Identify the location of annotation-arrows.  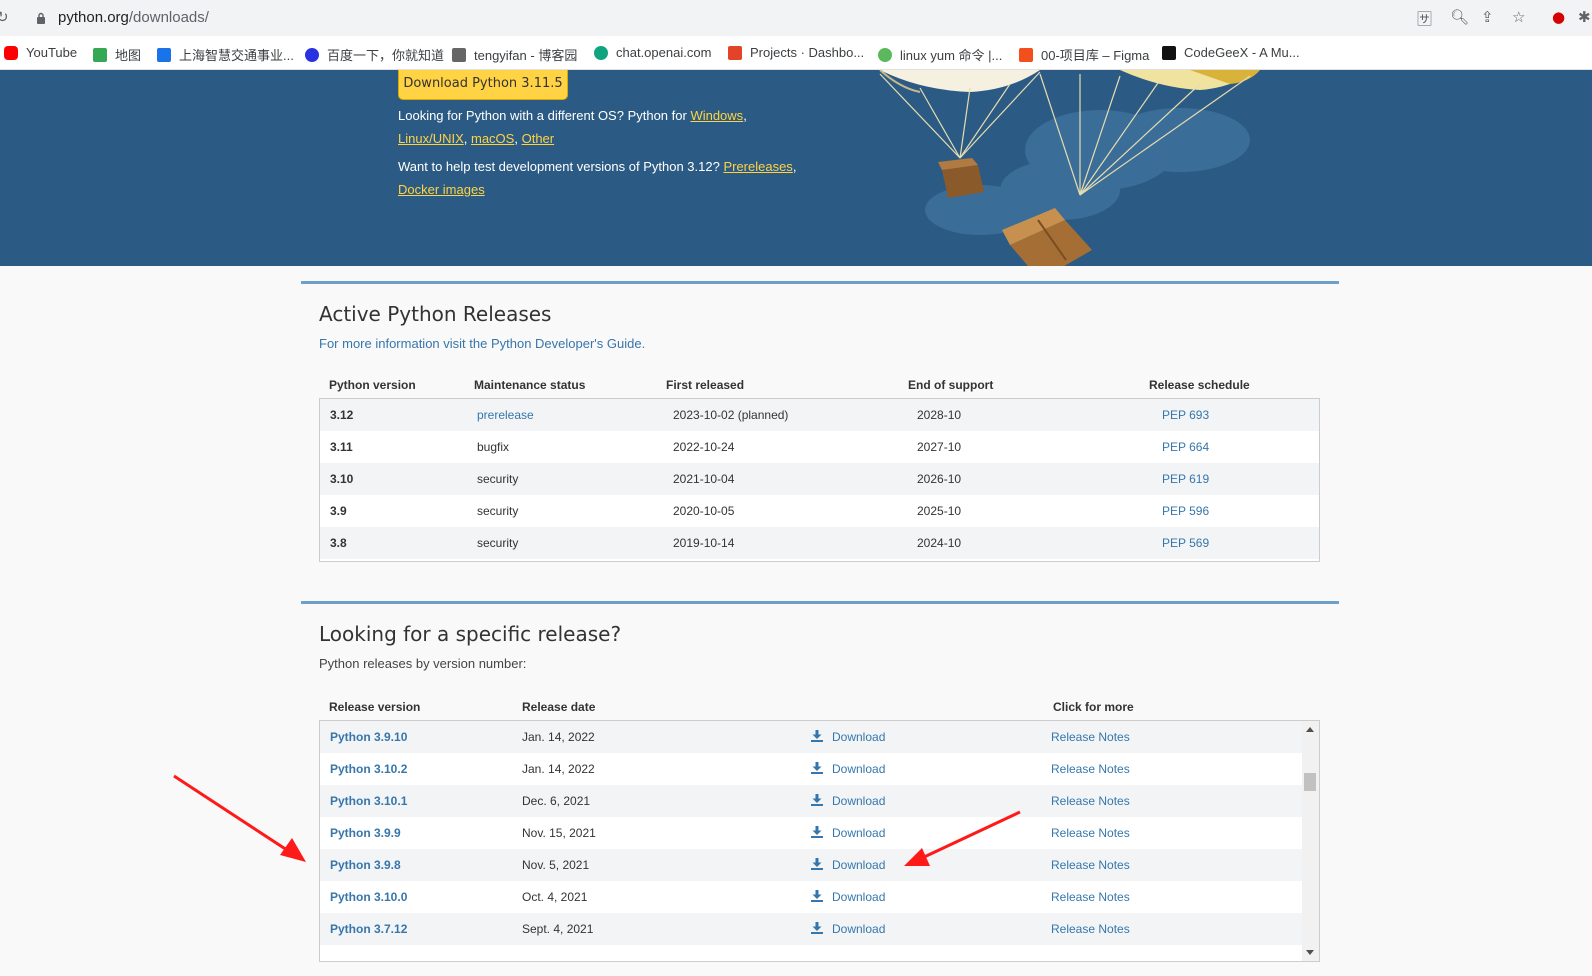
(597, 820).